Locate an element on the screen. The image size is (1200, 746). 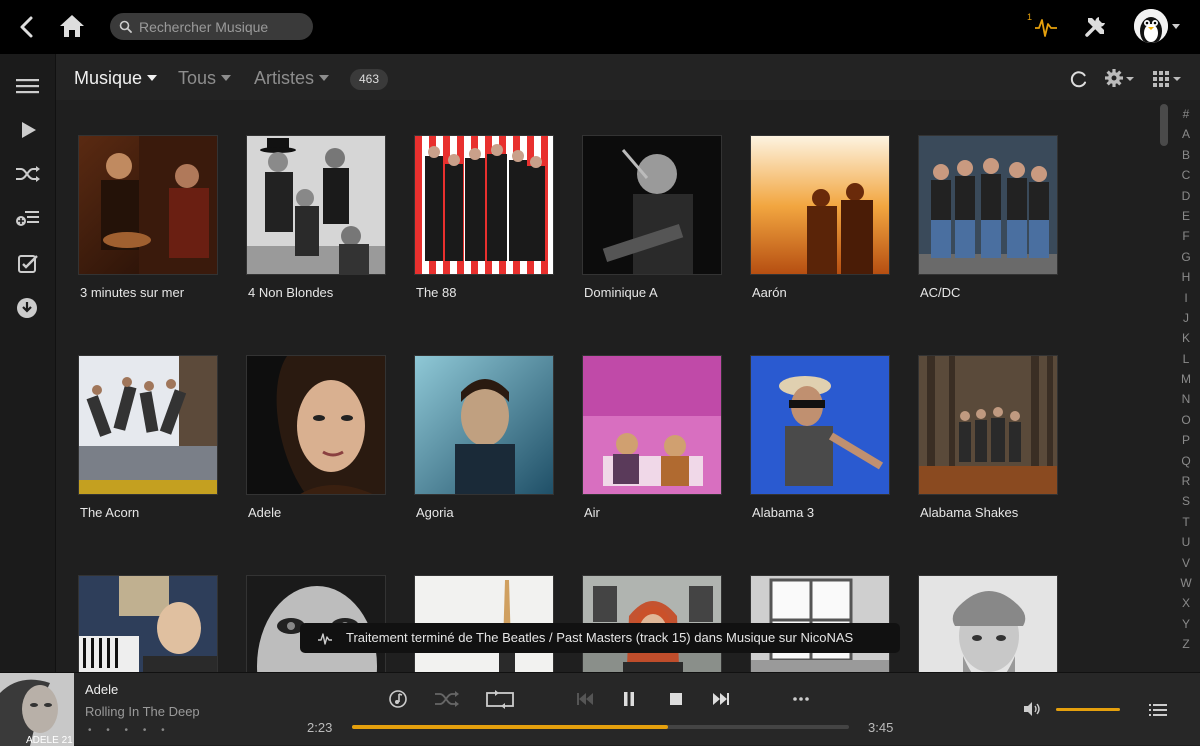
artist-tile: Air is located at coordinates (652, 437).